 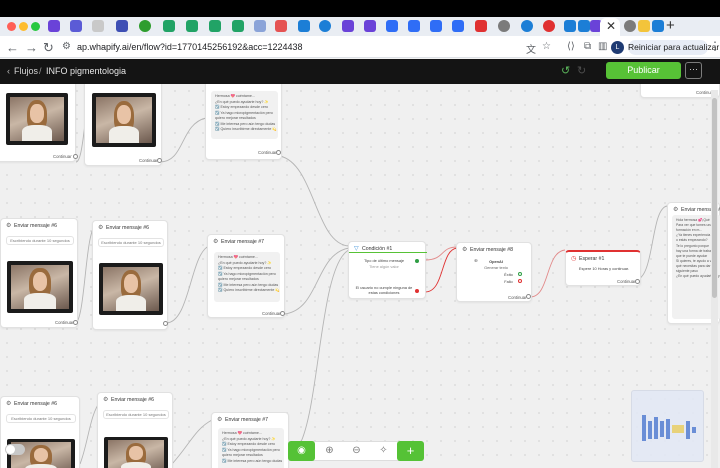 What do you see at coordinates (673, 47) in the screenshot?
I see `restart-update-button: Reiniciar para actualizar` at bounding box center [673, 47].